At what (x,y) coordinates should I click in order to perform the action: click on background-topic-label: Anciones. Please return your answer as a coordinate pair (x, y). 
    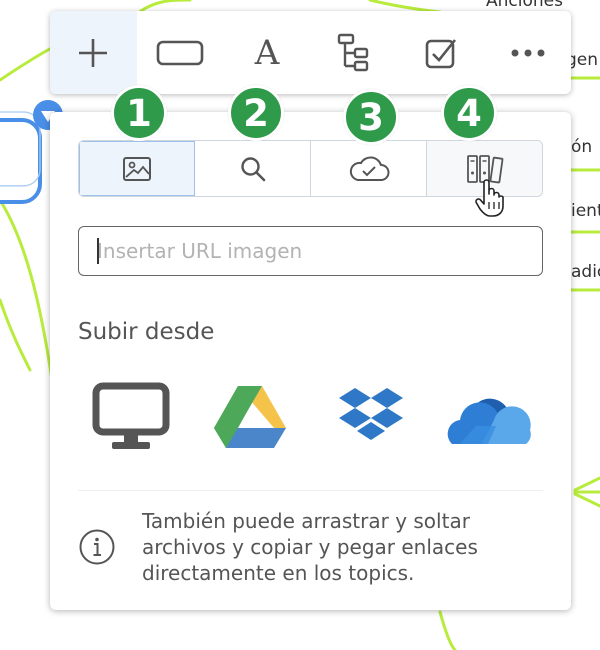
    Looking at the image, I should click on (524, 5).